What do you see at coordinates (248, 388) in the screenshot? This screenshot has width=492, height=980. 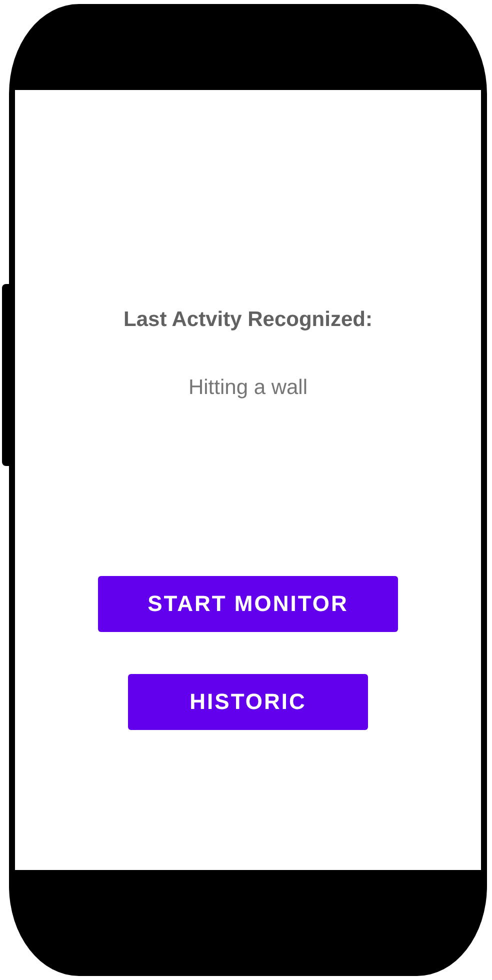 I see `activity-value: Hitting a wall` at bounding box center [248, 388].